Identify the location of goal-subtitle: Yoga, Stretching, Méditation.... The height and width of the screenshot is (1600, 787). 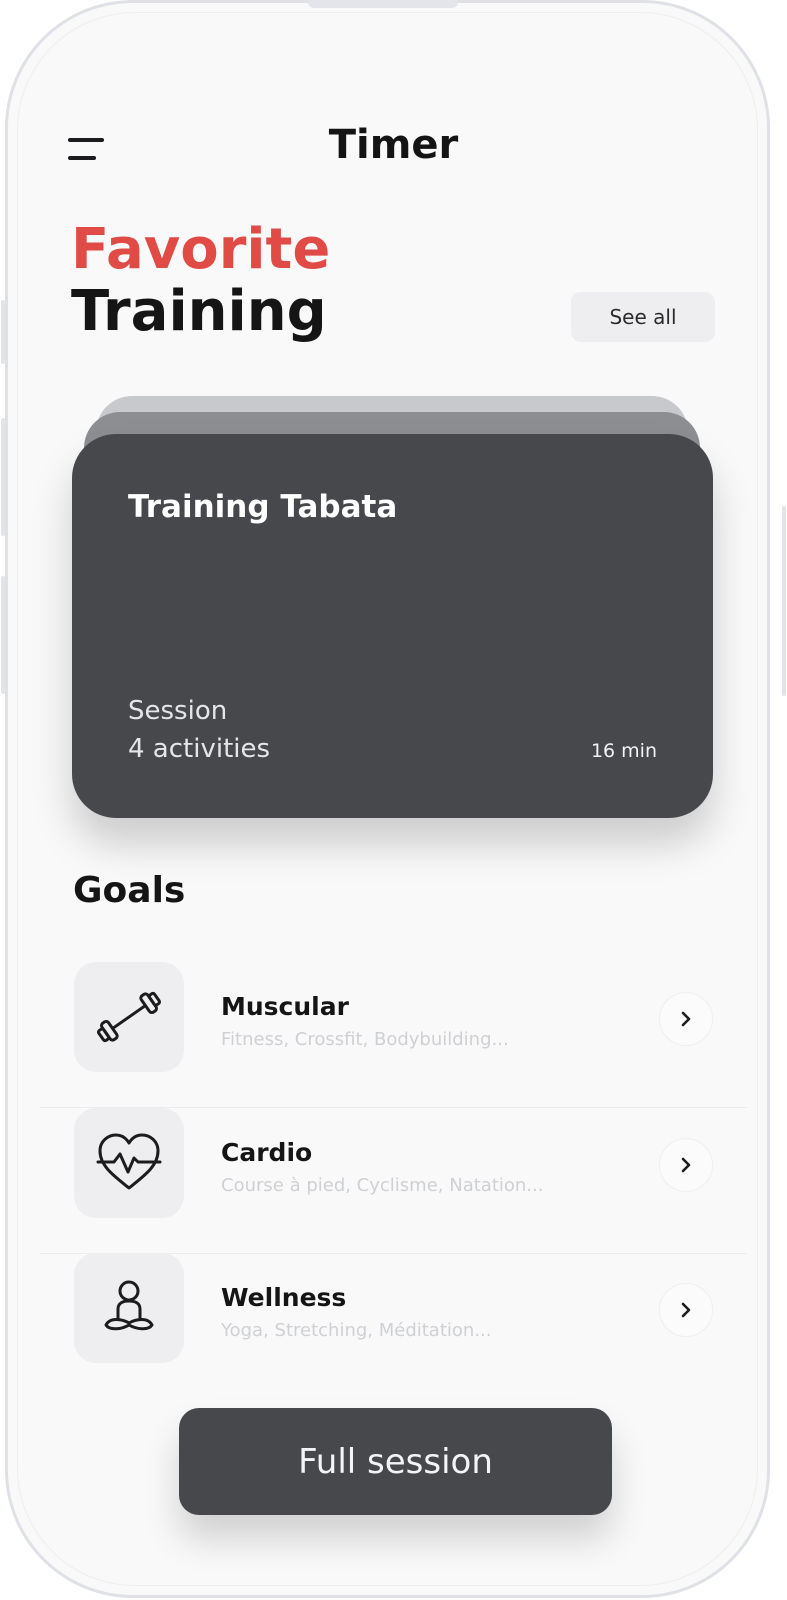
(356, 1330).